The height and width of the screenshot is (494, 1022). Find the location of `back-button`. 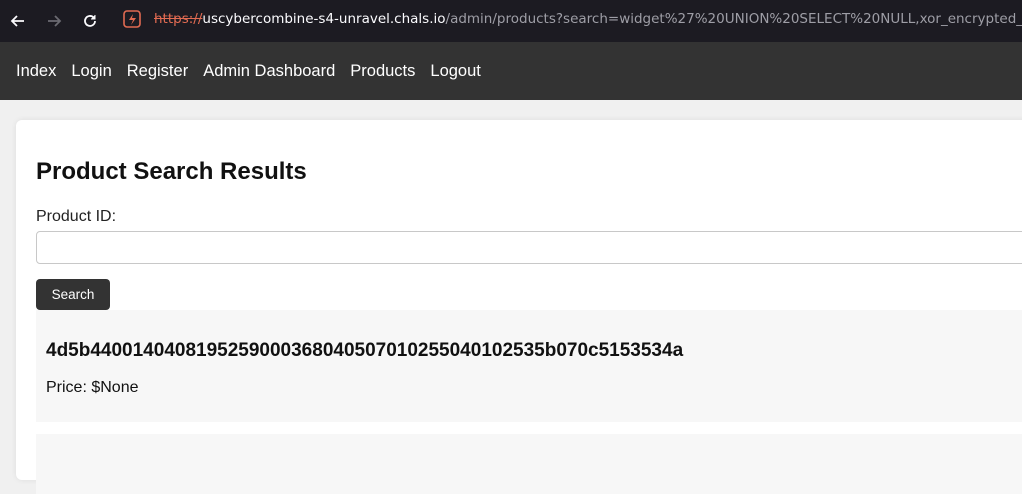

back-button is located at coordinates (18, 21).